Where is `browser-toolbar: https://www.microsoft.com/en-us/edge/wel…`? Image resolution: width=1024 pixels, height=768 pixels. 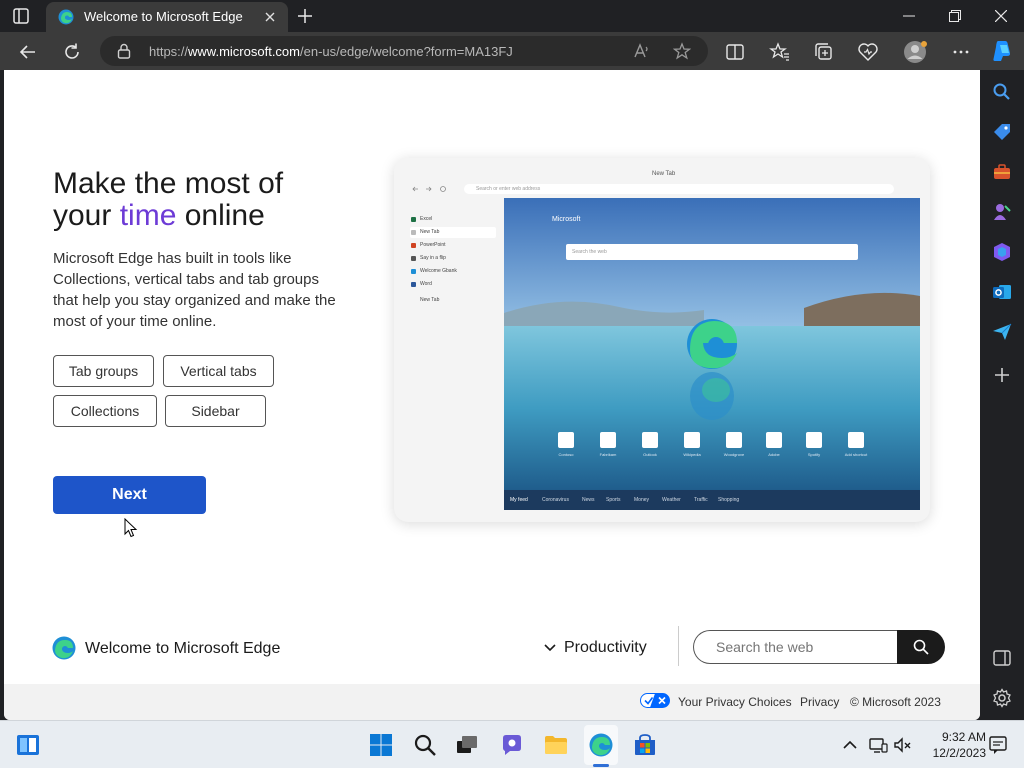
browser-toolbar: https://www.microsoft.com/en-us/edge/wel… is located at coordinates (512, 51).